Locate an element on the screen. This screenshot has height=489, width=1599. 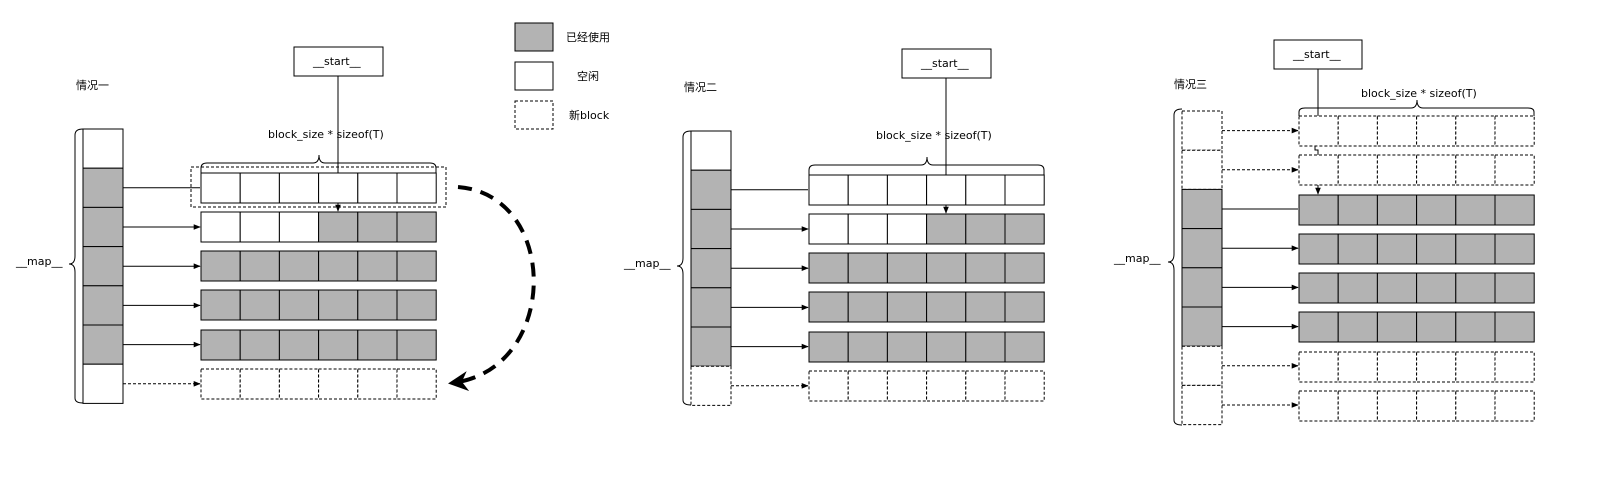
scenario-1-title: 情况一 is located at coordinates (92, 85).